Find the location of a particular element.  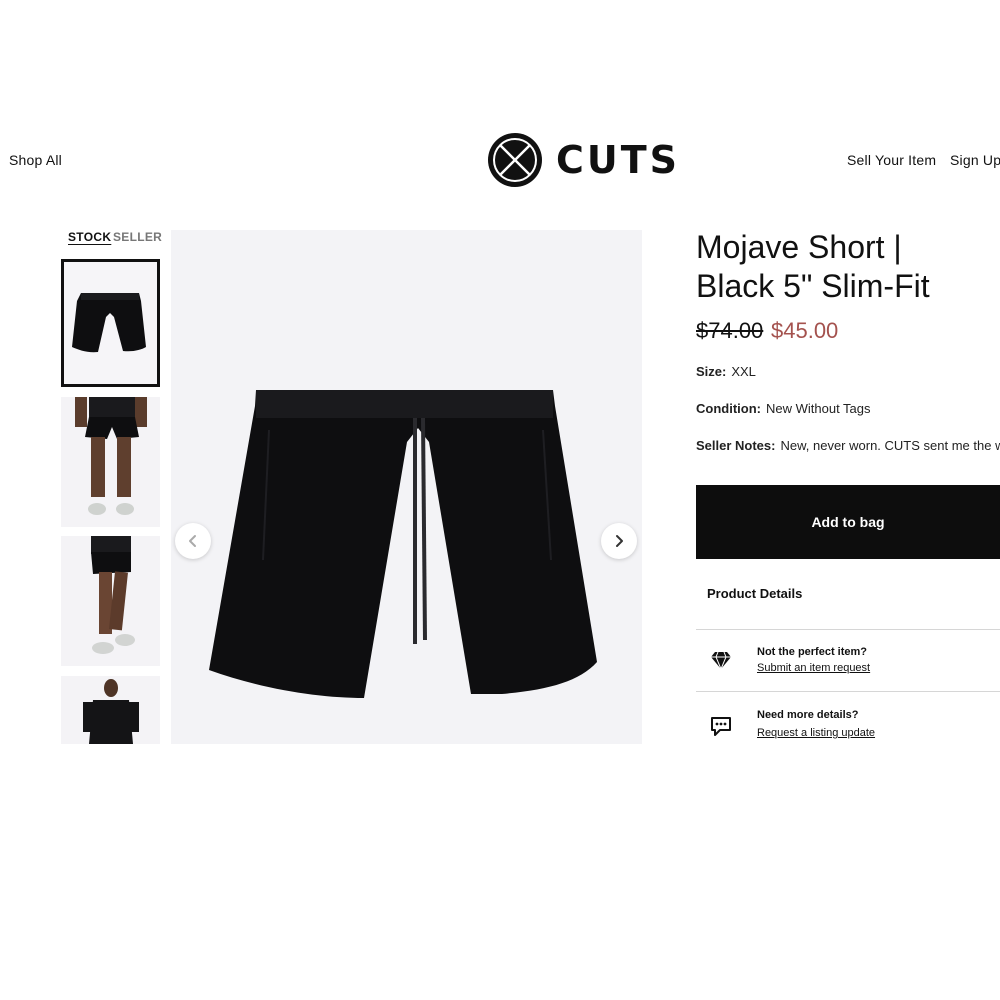

carousel-next-button is located at coordinates (619, 541).